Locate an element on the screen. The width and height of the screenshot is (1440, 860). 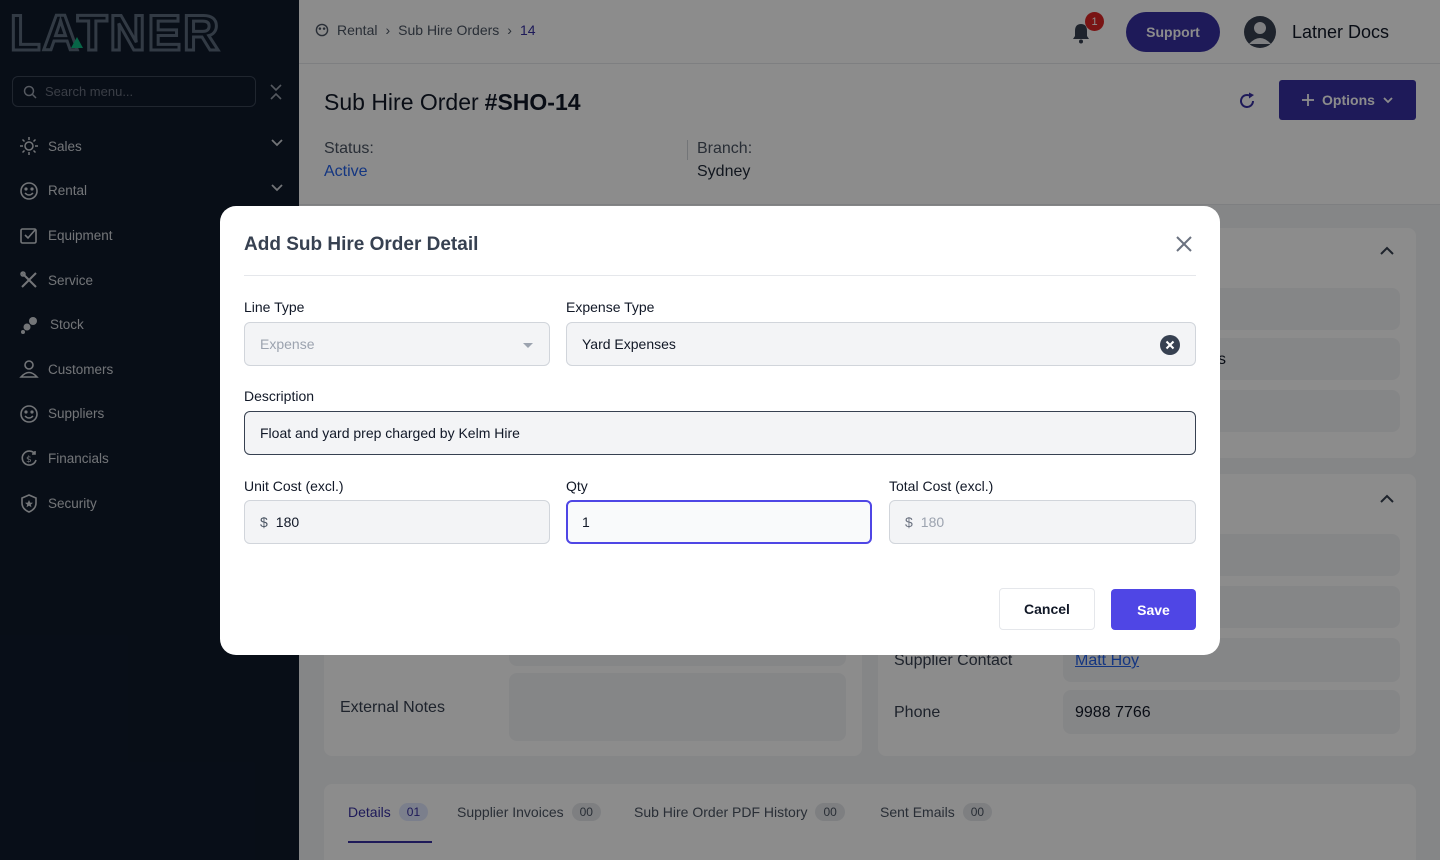
save-button: Save is located at coordinates (1153, 609).